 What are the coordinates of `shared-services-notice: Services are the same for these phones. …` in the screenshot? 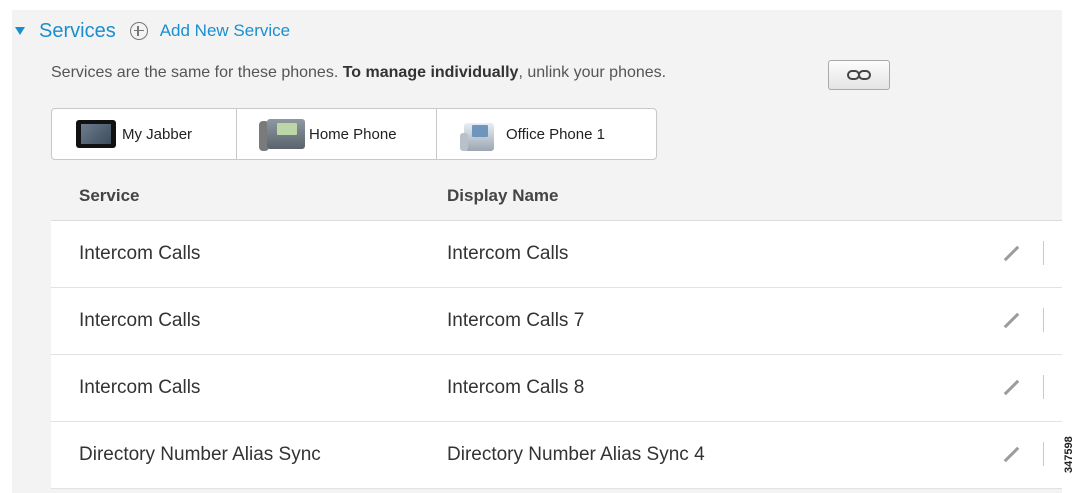 It's located at (358, 73).